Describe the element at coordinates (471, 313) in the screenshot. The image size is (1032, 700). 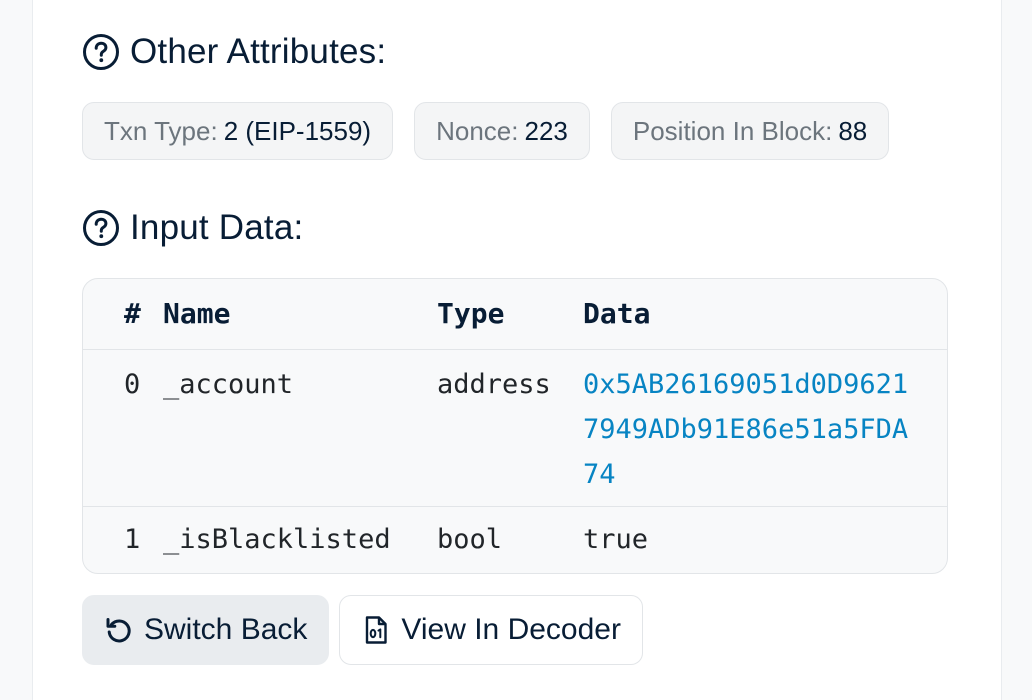
I see `header-type: Type` at that location.